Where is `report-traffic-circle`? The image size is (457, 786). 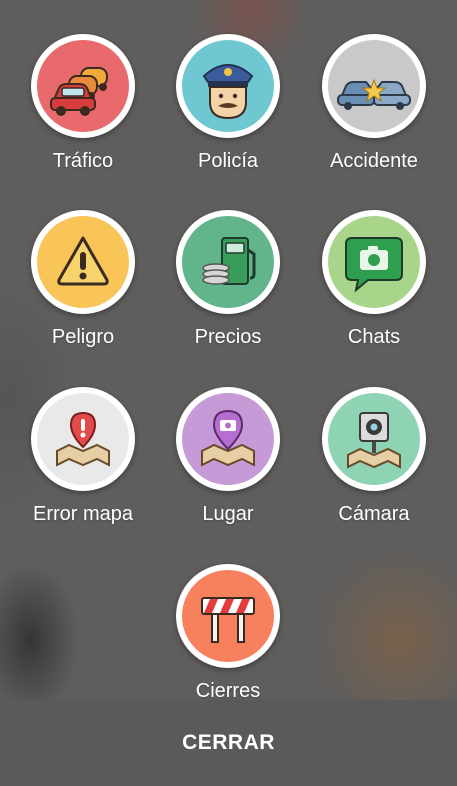 report-traffic-circle is located at coordinates (83, 86).